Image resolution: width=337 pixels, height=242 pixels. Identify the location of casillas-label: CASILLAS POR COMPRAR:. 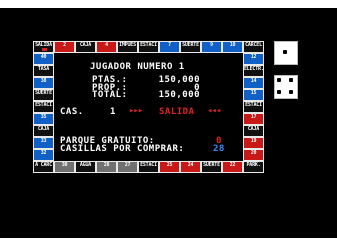
(122, 149).